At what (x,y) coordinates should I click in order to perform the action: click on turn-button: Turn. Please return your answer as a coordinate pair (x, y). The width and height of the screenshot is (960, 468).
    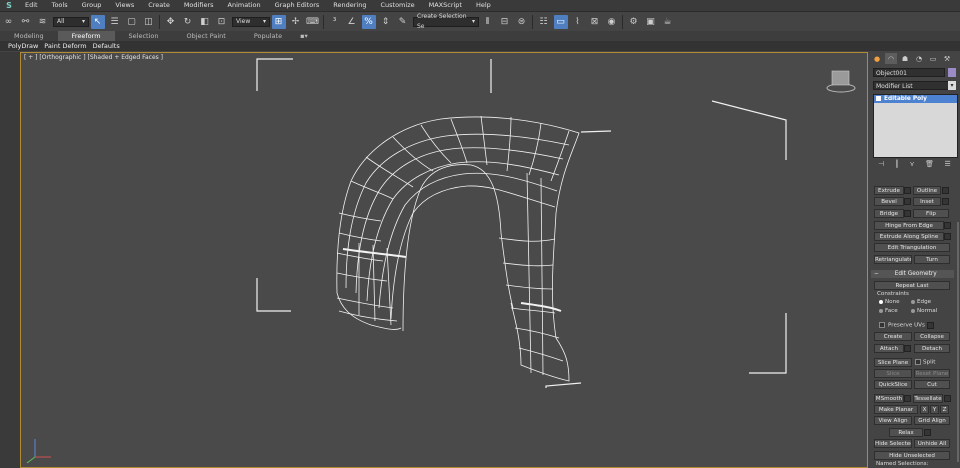
    Looking at the image, I should click on (932, 259).